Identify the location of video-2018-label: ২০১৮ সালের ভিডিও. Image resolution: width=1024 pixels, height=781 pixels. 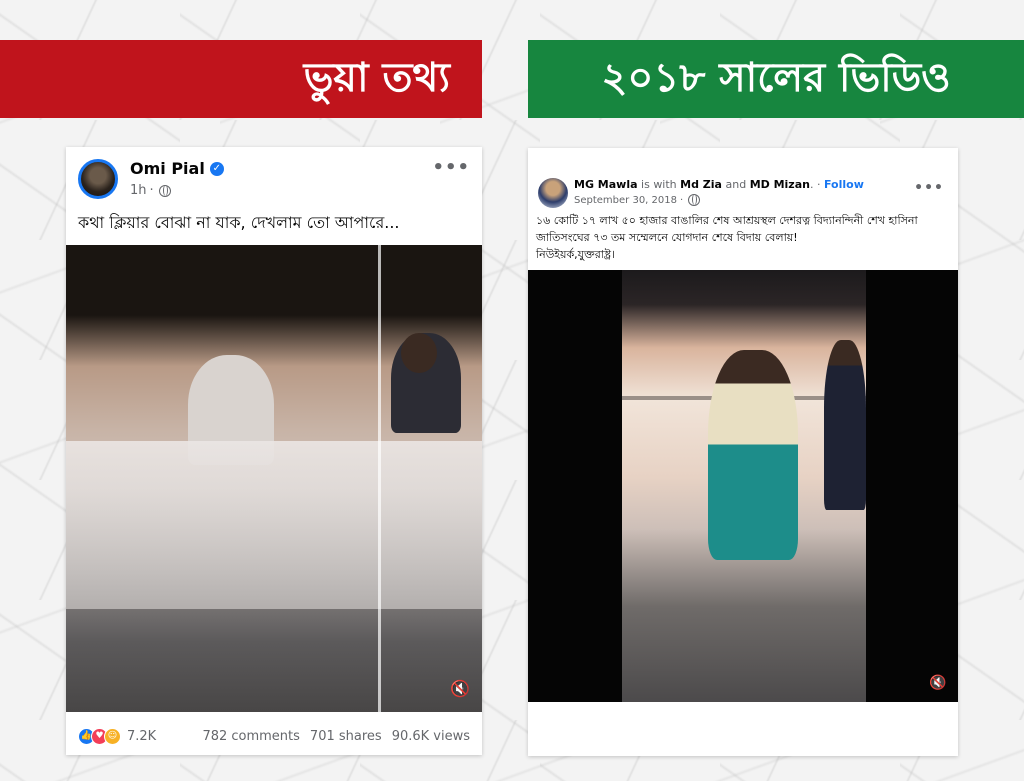
(776, 77).